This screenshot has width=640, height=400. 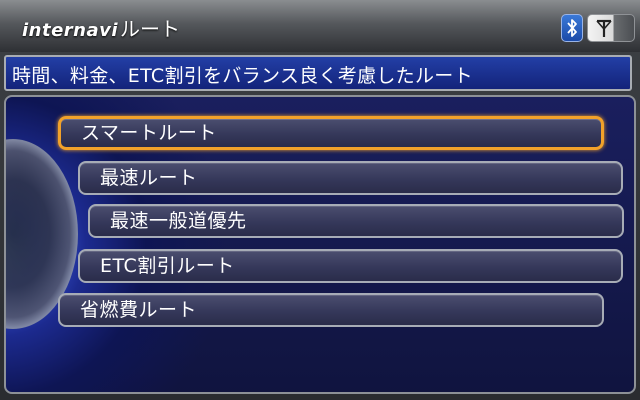 I want to click on screen-title: internavi ルート, so click(x=101, y=28).